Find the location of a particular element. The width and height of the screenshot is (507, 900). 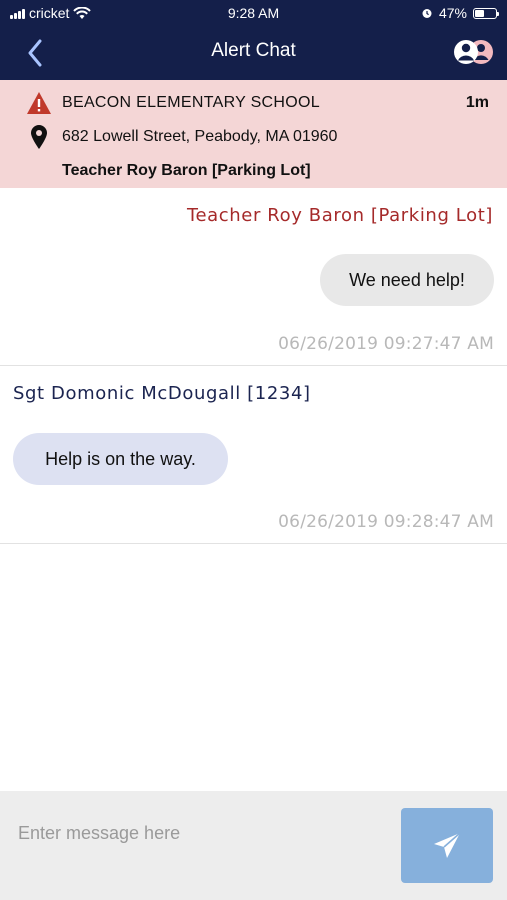

alarm-icon is located at coordinates (427, 13).